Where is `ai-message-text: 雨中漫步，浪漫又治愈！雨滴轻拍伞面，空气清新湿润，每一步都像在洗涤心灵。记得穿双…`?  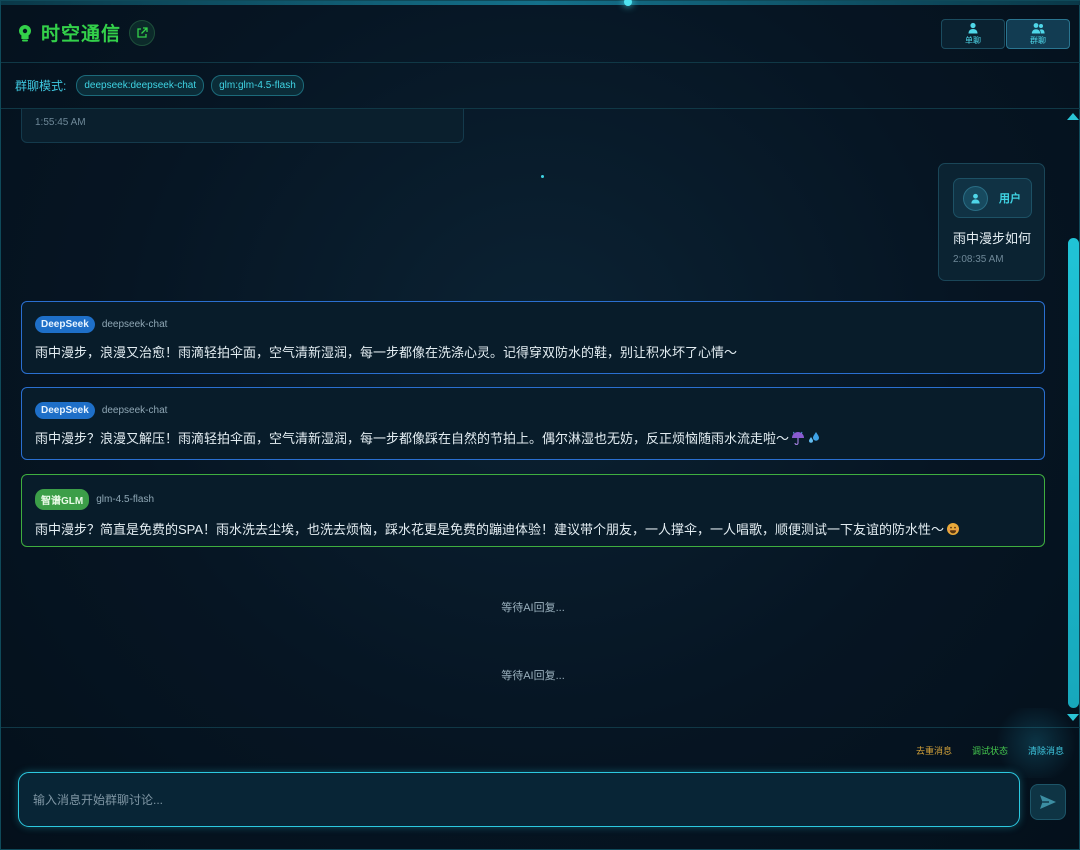 ai-message-text: 雨中漫步，浪漫又治愈！雨滴轻拍伞面，空气清新湿润，每一步都像在洗涤心灵。记得穿双… is located at coordinates (386, 352).